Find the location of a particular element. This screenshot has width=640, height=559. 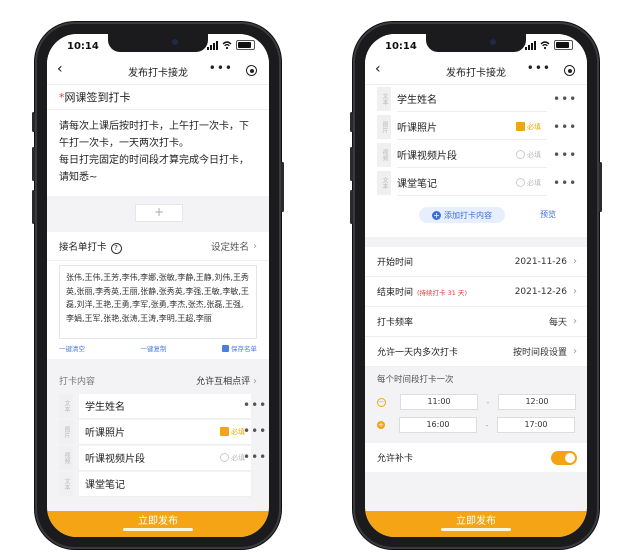

item-box: 听课视频片段 必填 is located at coordinates (472, 155).